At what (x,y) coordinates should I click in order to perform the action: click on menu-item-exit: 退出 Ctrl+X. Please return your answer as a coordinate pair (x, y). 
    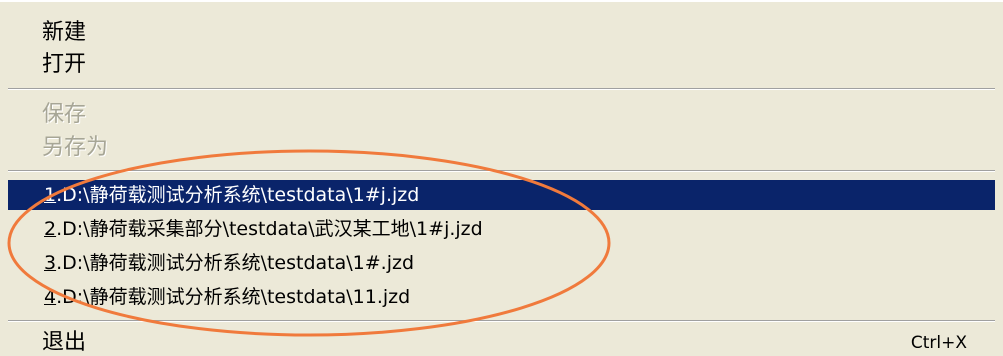
    Looking at the image, I should click on (501, 341).